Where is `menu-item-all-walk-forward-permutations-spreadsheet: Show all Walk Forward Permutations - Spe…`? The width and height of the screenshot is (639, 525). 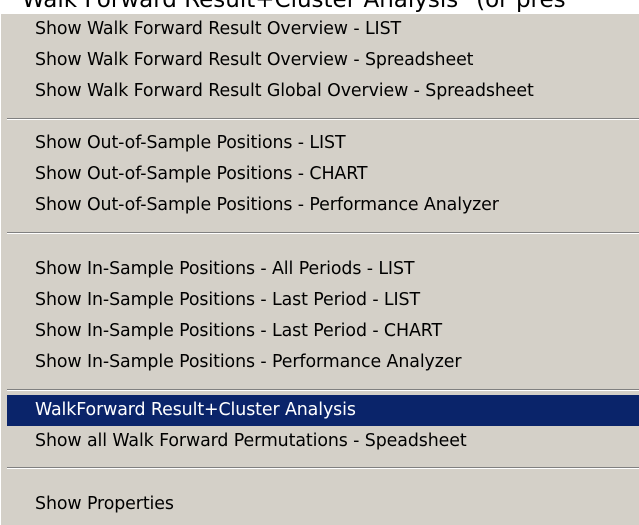
menu-item-all-walk-forward-permutations-spreadsheet: Show all Walk Forward Permutations - Spe… is located at coordinates (323, 441).